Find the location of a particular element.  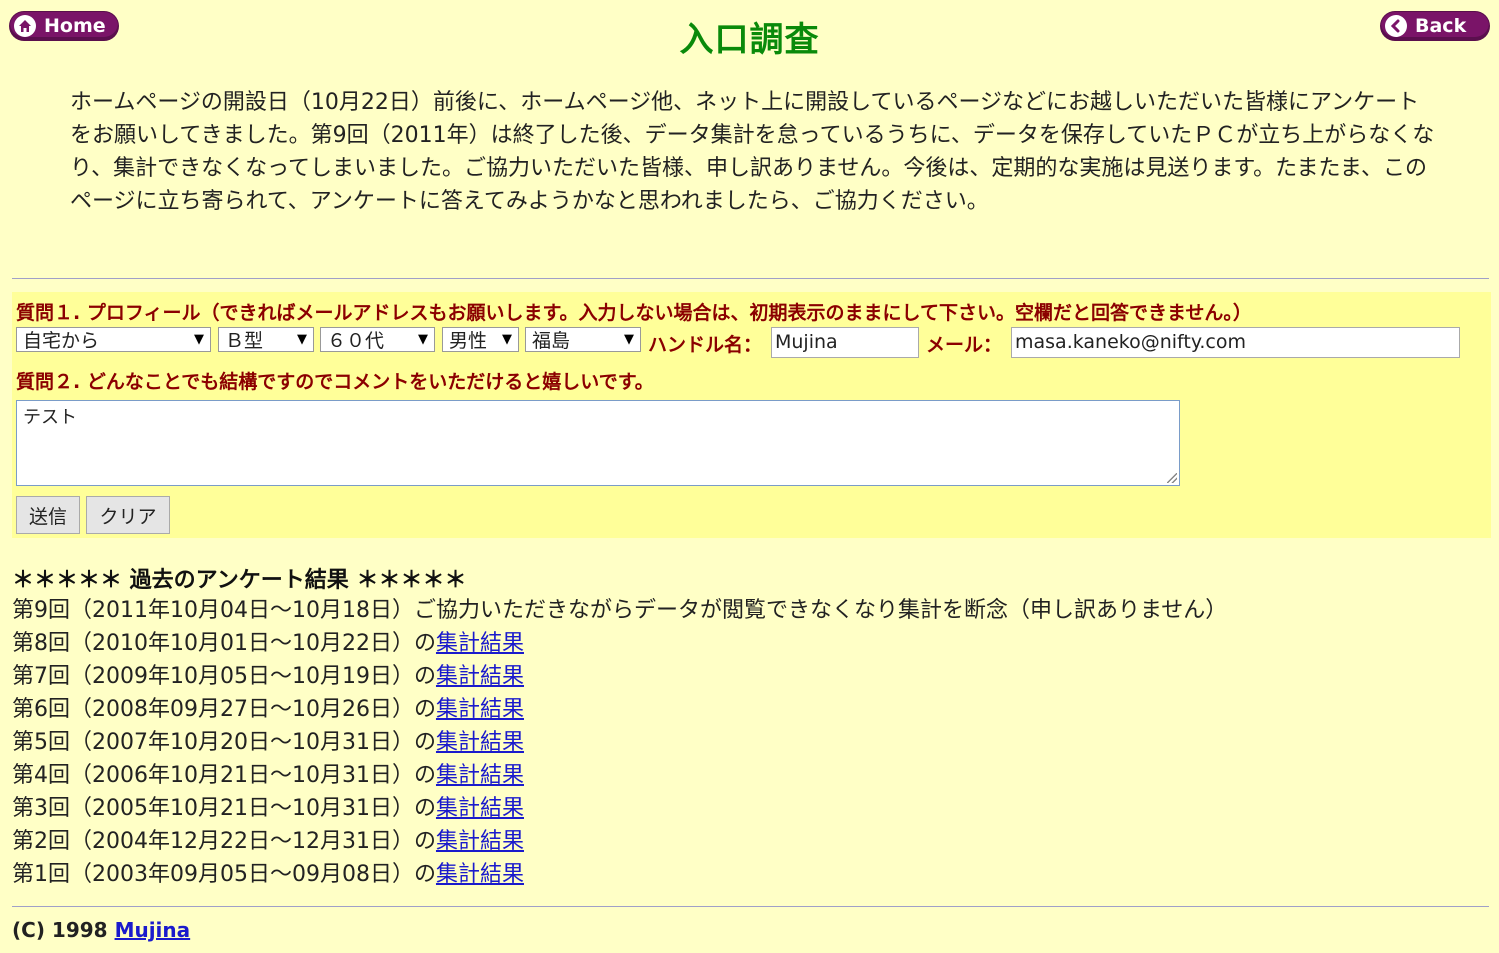

list-item: 第1回（2003年09月05日～09月08日）の集計結果 is located at coordinates (619, 874).